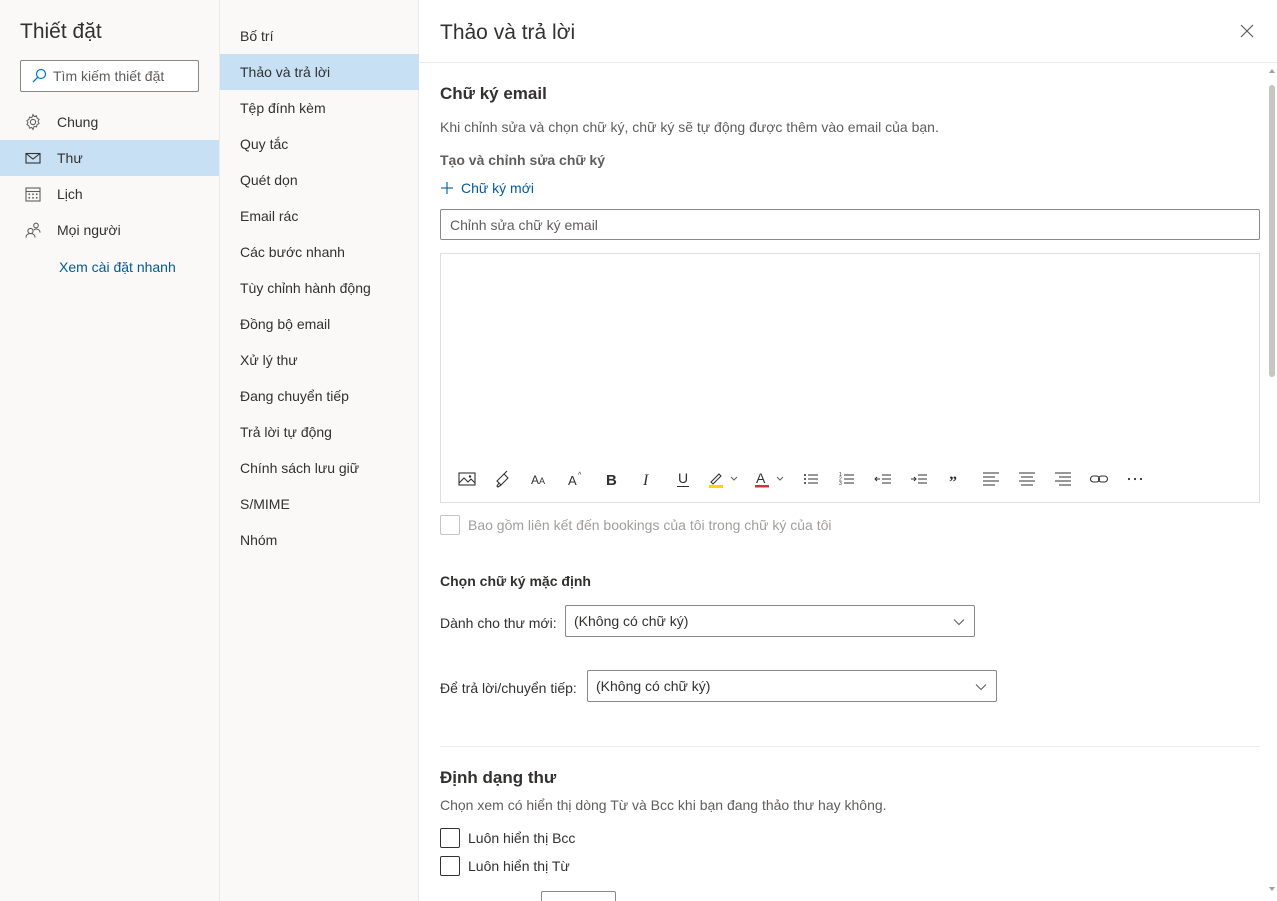  Describe the element at coordinates (493, 93) in the screenshot. I see `email-signature-heading: Chữ ký email` at that location.